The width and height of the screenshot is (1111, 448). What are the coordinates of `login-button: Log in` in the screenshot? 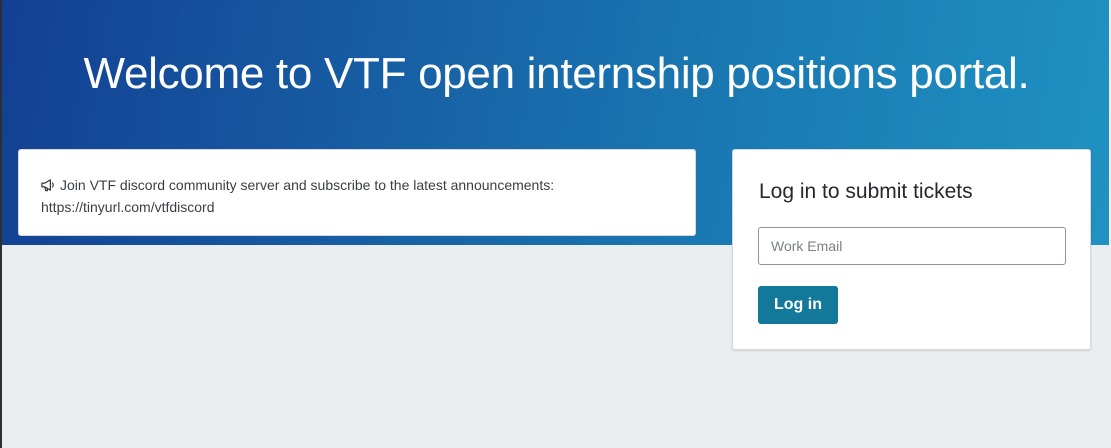 It's located at (798, 305).